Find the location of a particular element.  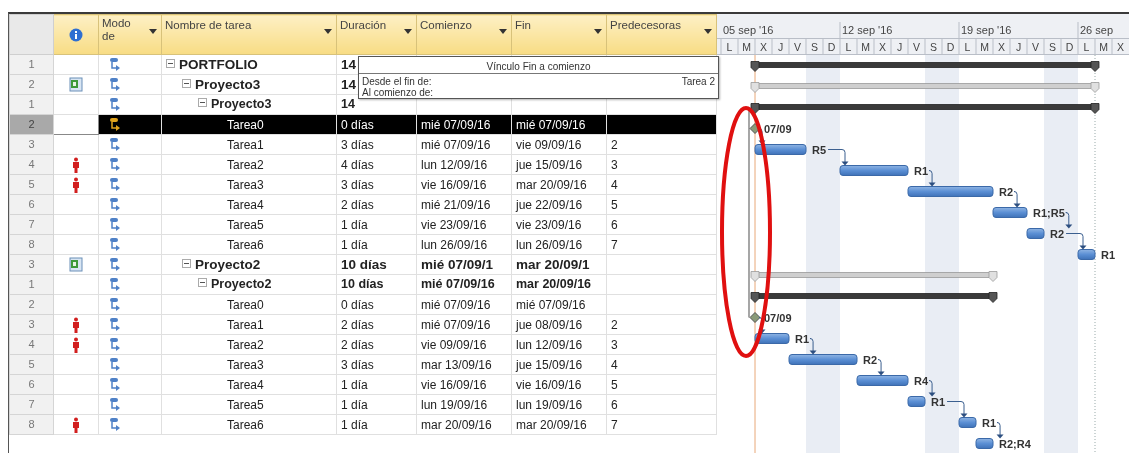

row-number: 4 is located at coordinates (31, 344).